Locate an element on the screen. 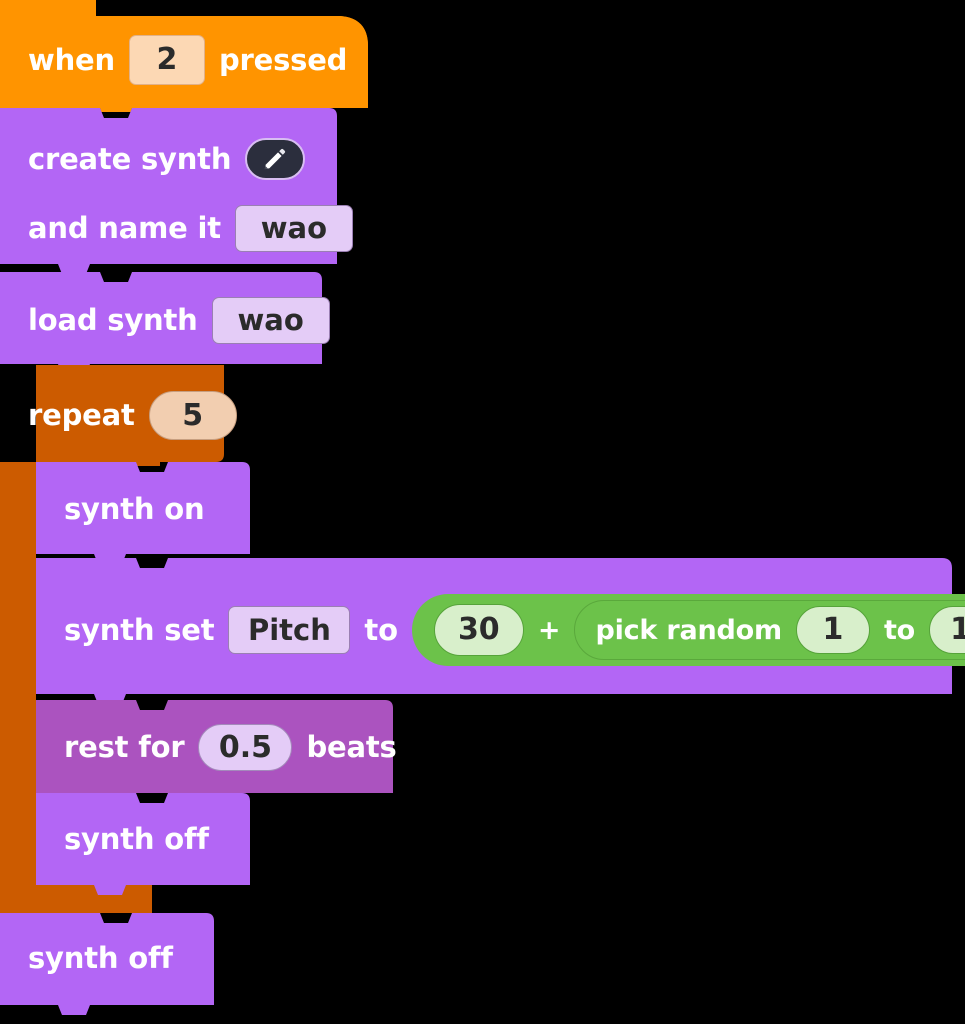 This screenshot has width=965, height=1024. load-synth-label: load synth is located at coordinates (113, 320).